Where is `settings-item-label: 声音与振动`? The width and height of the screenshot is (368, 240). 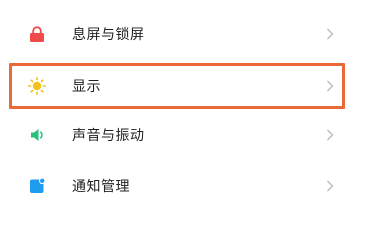 settings-item-label: 声音与振动 is located at coordinates (108, 136).